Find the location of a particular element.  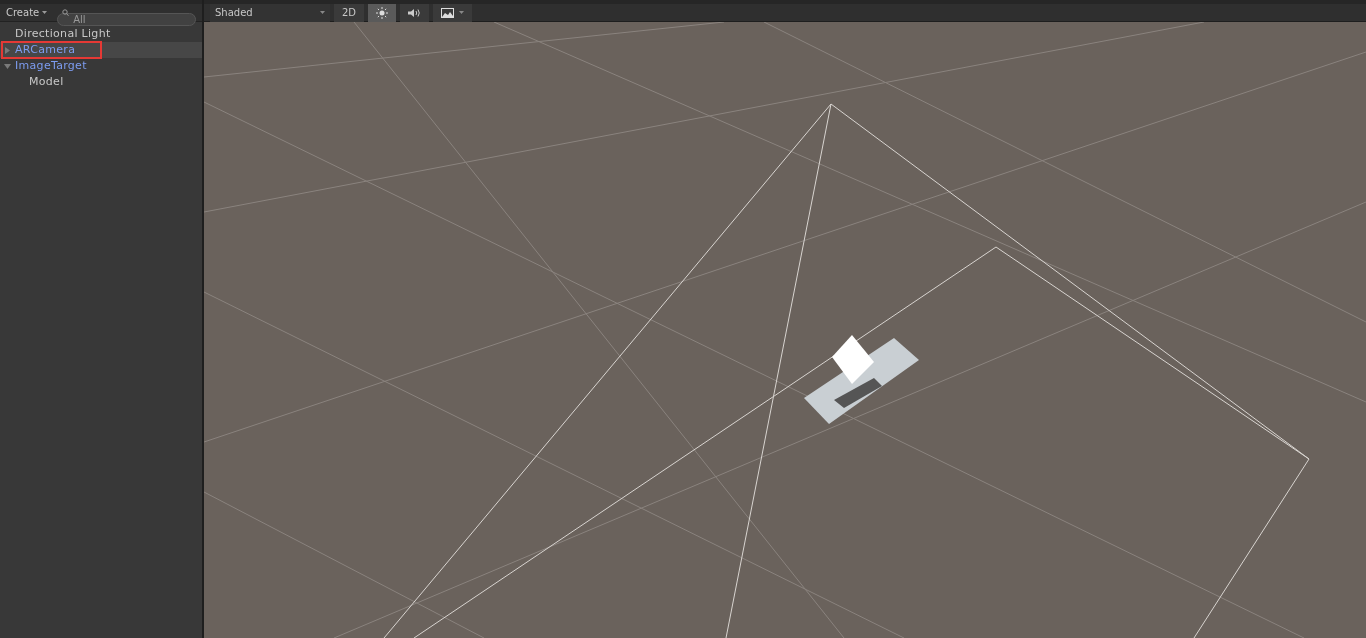

landscape-icon is located at coordinates (448, 12).